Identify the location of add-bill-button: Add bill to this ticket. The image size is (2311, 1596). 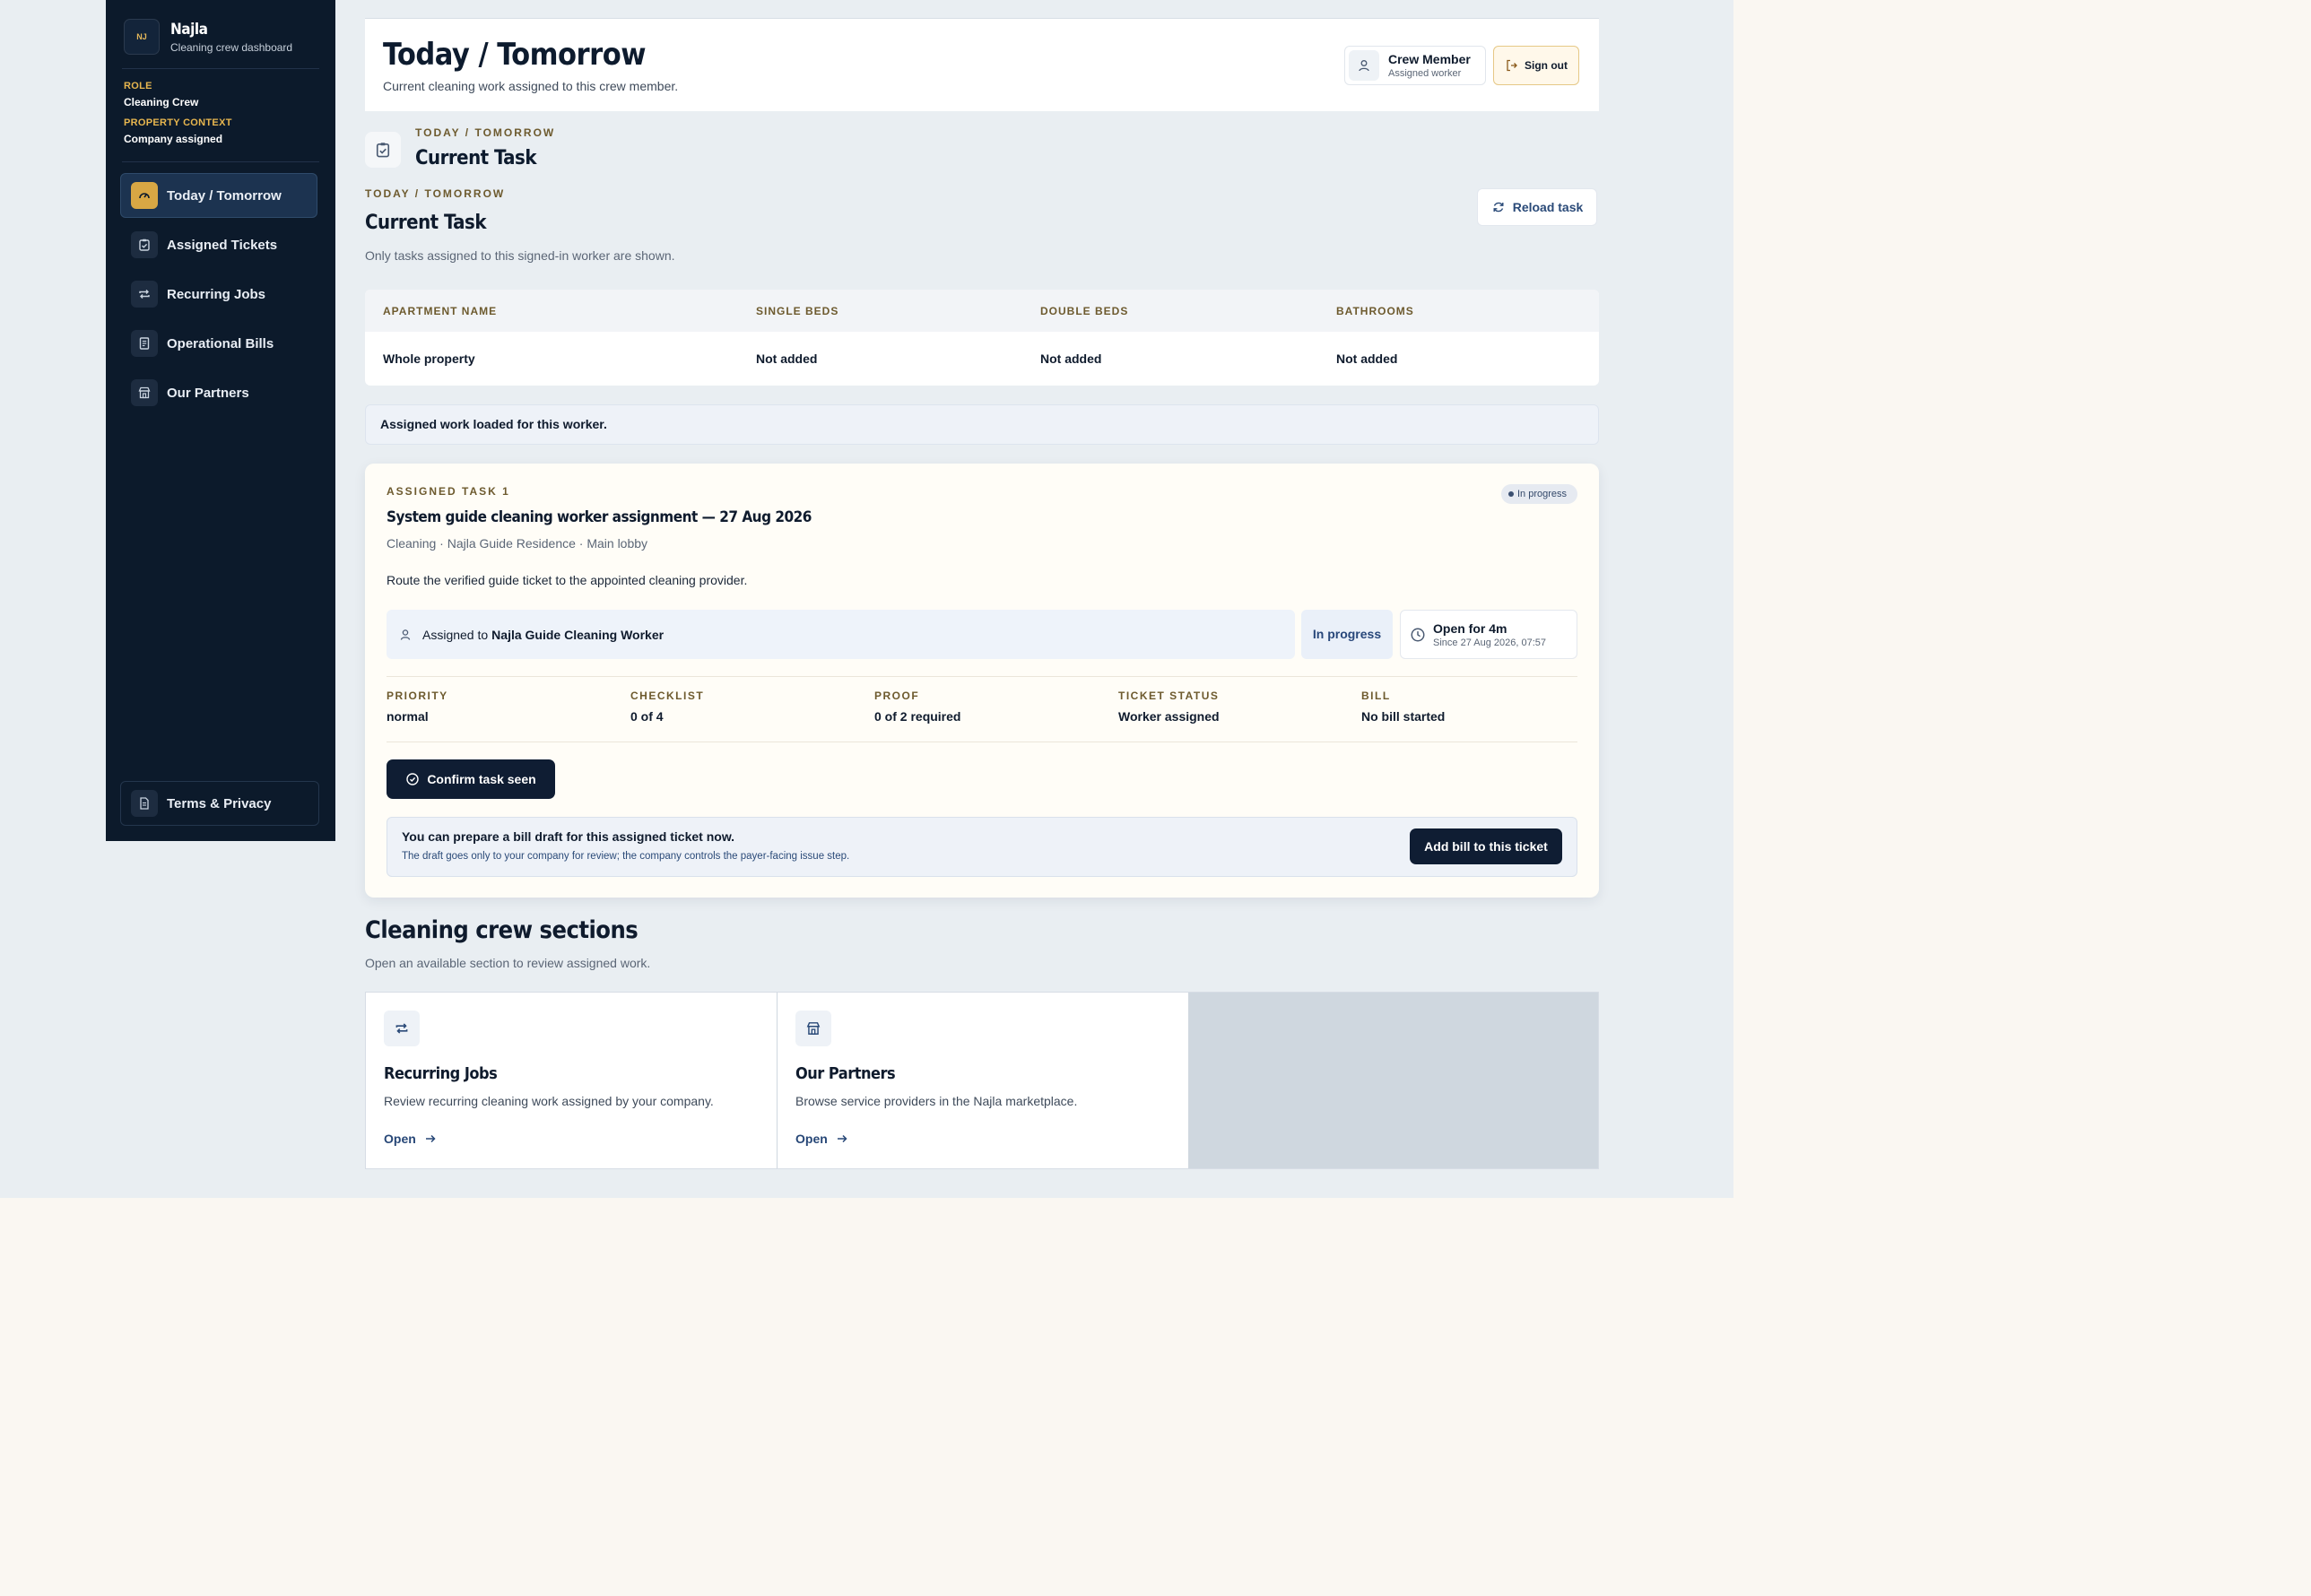
(1486, 846).